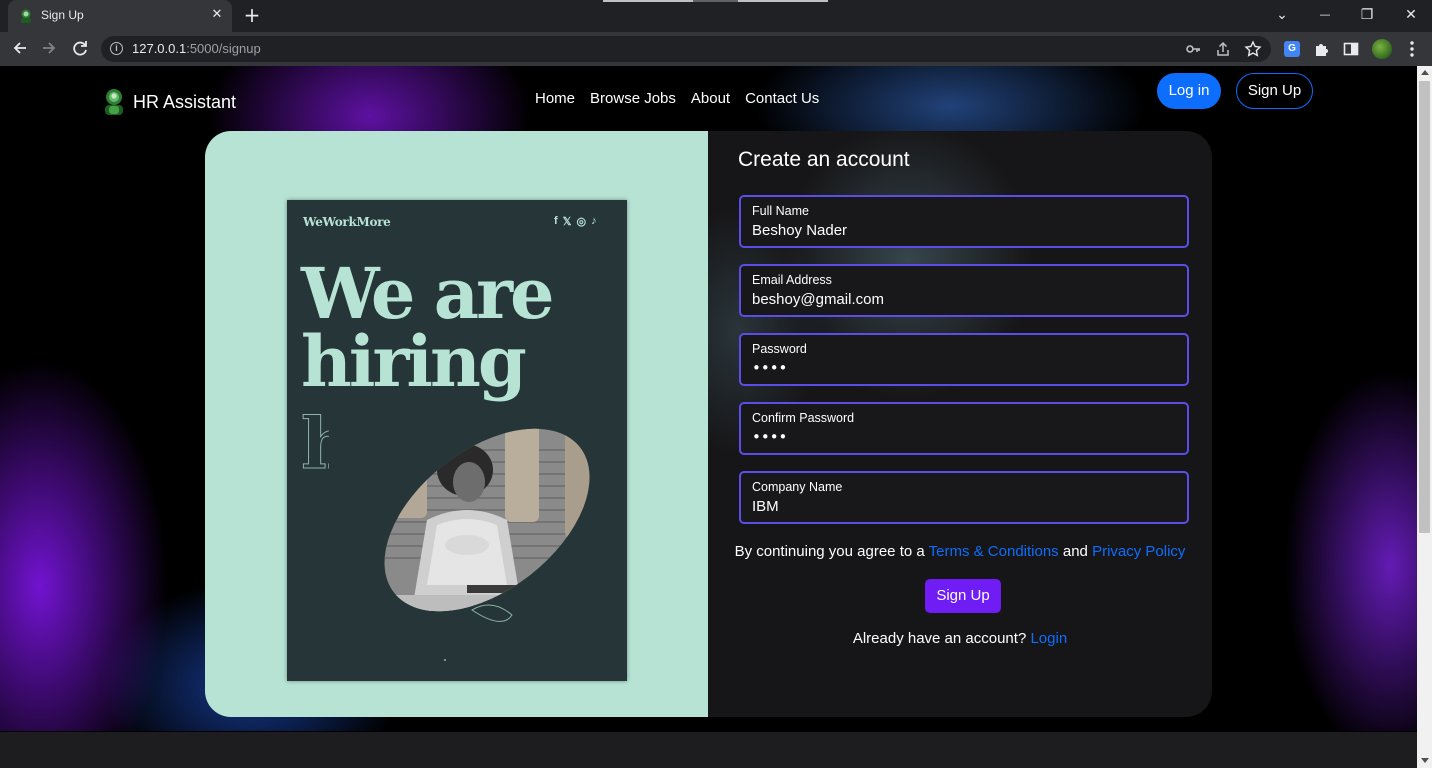  I want to click on confirm-password-value: ••••, so click(769, 437).